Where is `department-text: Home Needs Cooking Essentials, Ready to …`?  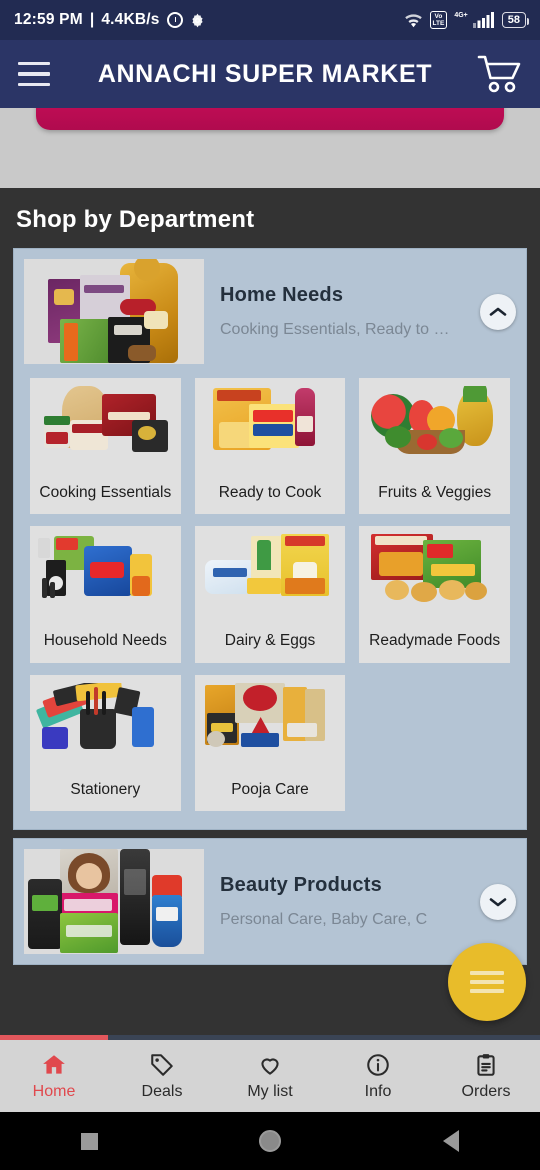
department-text: Home Needs Cooking Essentials, Ready to … is located at coordinates (360, 311).